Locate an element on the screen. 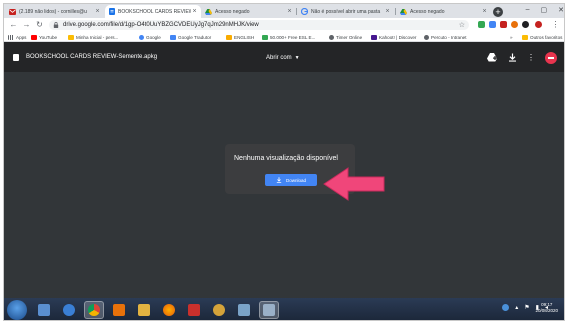  extension-orange-icon is located at coordinates (514, 24).